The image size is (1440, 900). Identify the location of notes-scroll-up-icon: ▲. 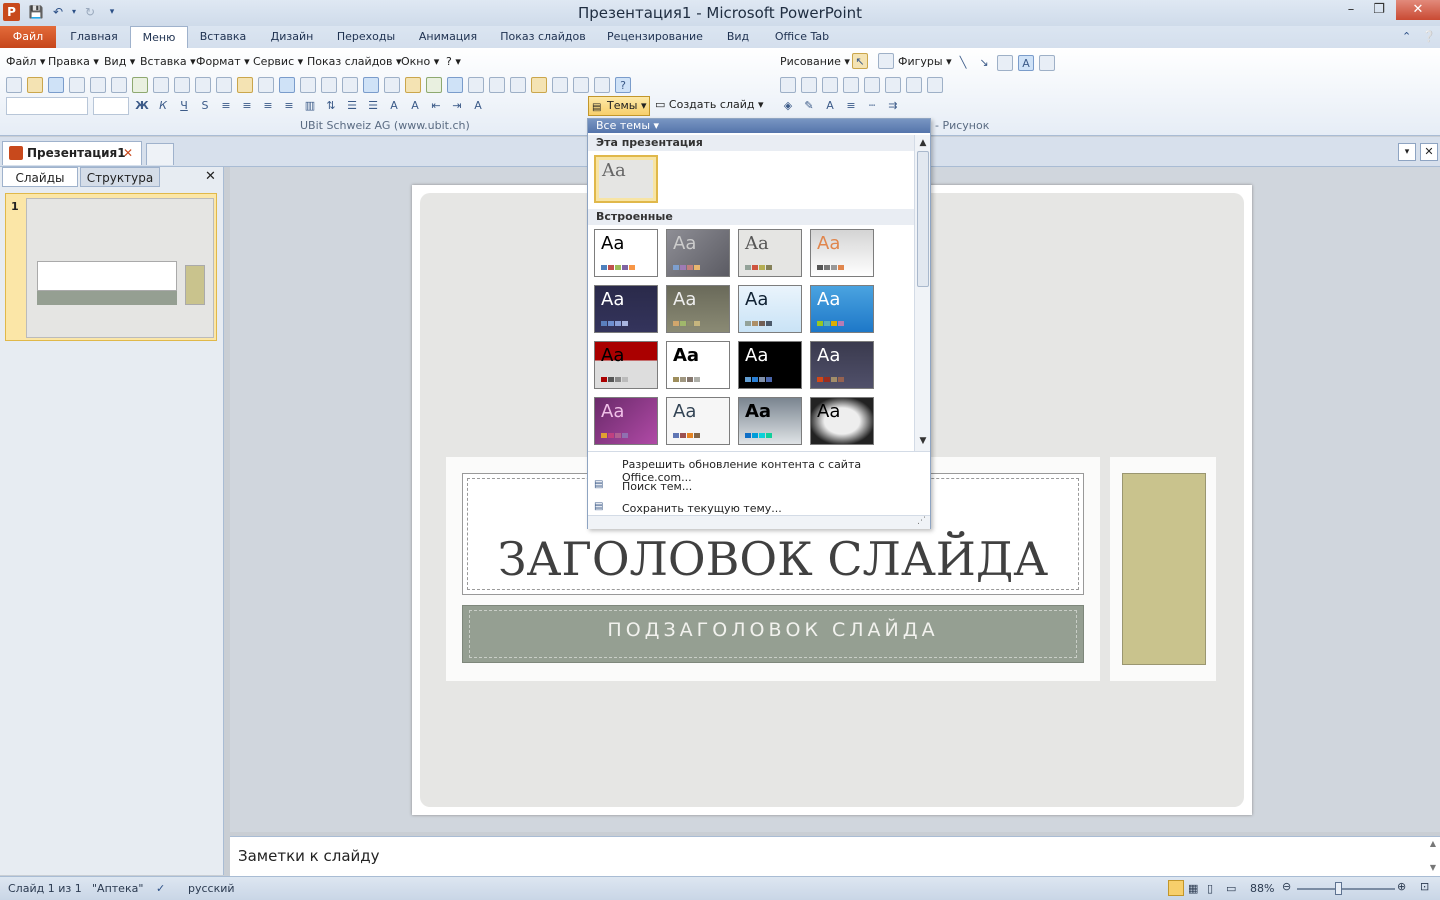
(1433, 843).